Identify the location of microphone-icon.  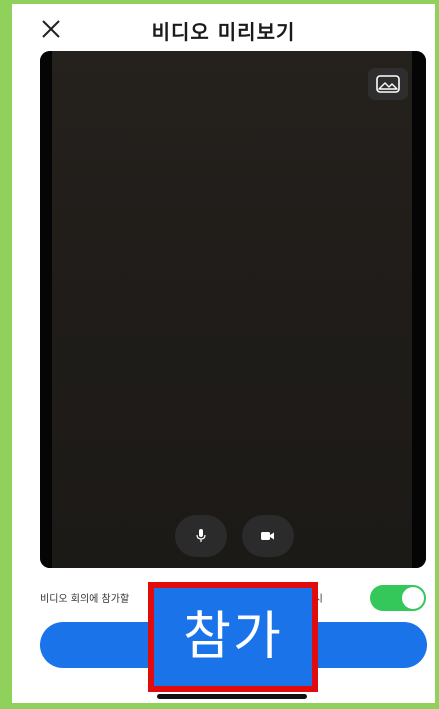
(201, 535).